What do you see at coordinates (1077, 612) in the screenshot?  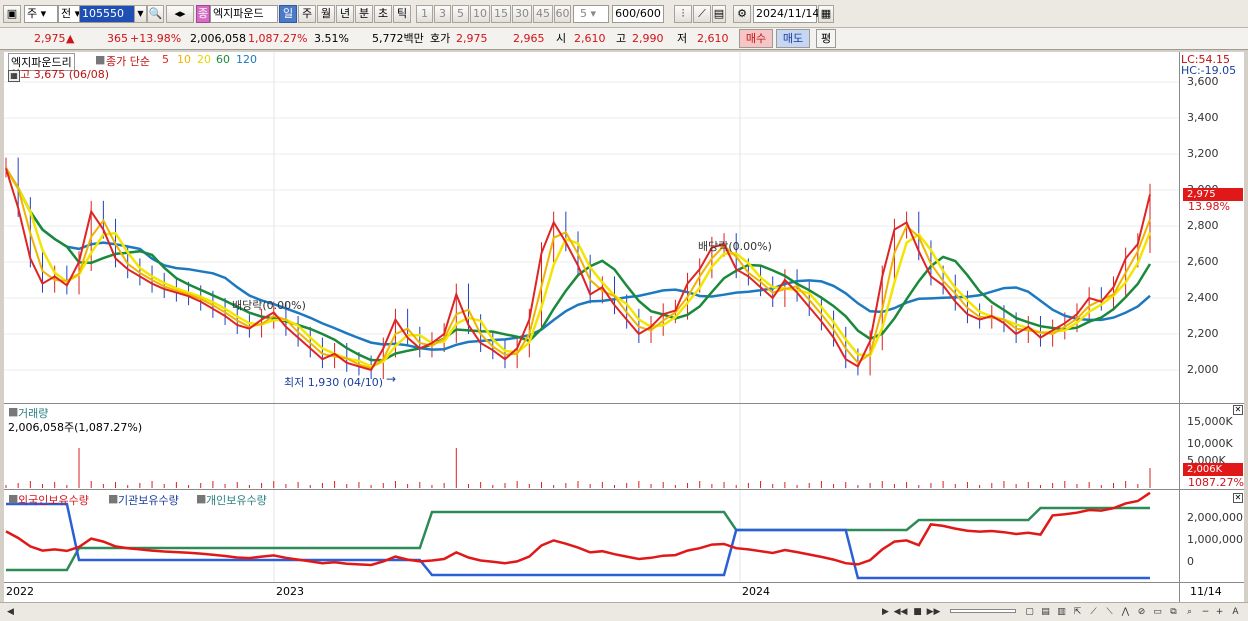 I see `tool-icon-4: ⇱` at bounding box center [1077, 612].